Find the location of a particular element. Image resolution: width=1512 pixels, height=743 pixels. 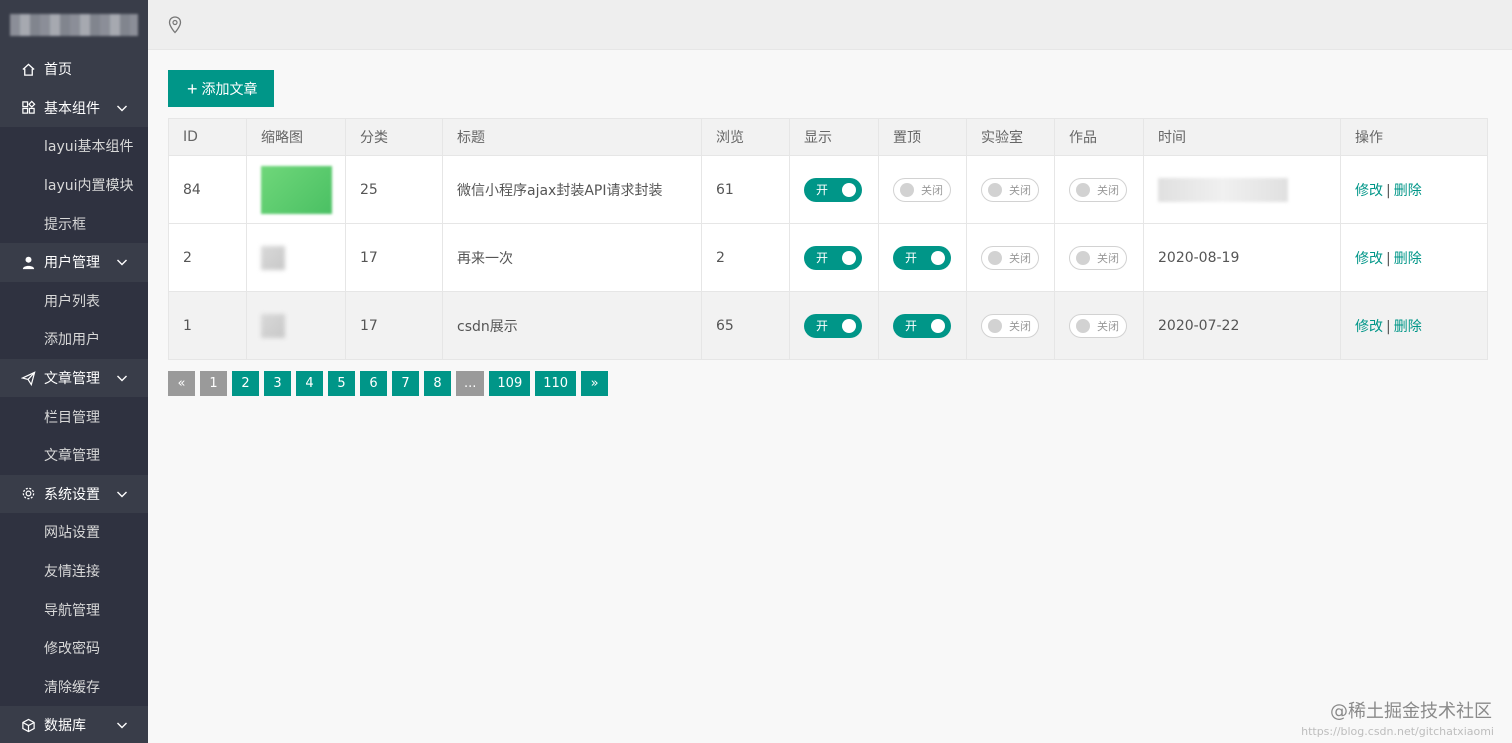

watermark-url: https://blog.csdn.net/gitchatxiaomi is located at coordinates (1397, 731).